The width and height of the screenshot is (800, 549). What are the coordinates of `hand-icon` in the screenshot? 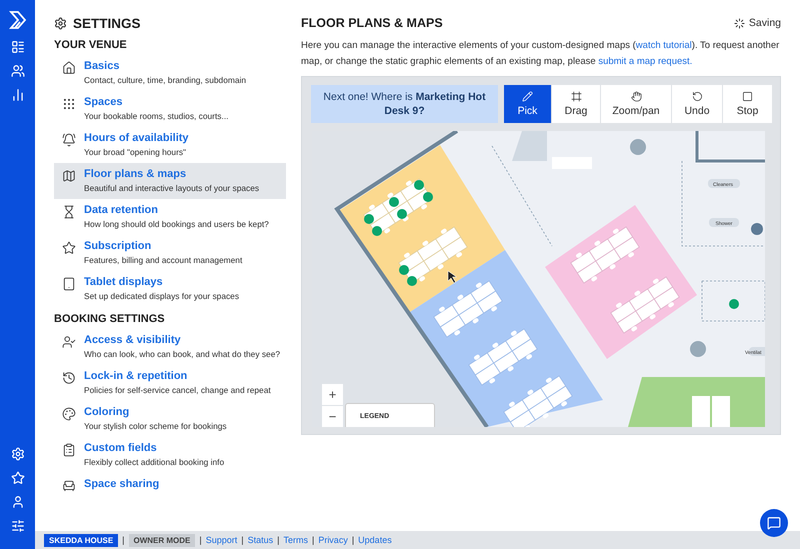 It's located at (636, 96).